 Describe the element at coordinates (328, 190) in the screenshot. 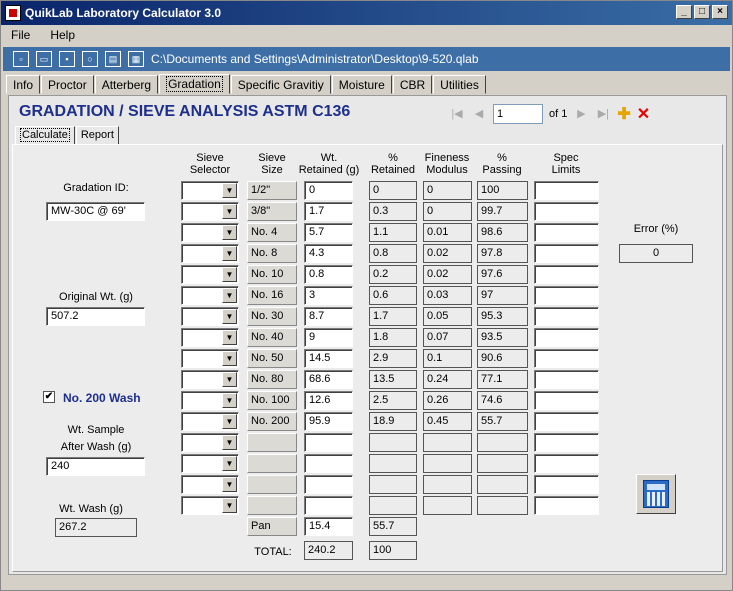

I see `wt-retained-field: 0` at that location.